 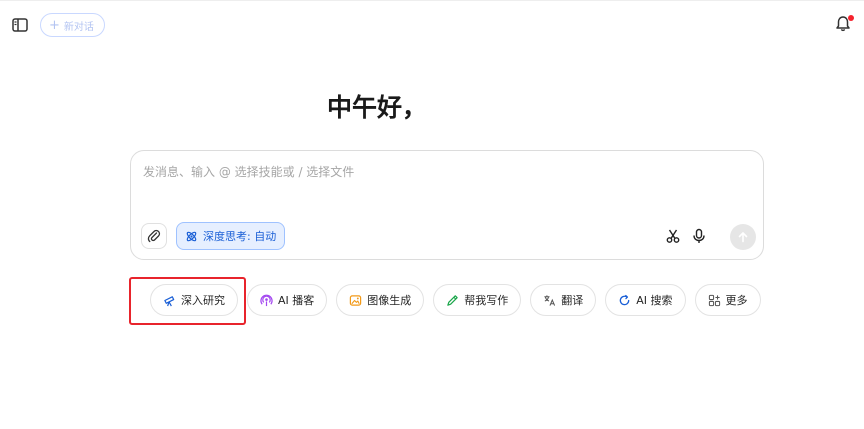 I want to click on skill-image-generation-button: 图像生成, so click(x=380, y=300).